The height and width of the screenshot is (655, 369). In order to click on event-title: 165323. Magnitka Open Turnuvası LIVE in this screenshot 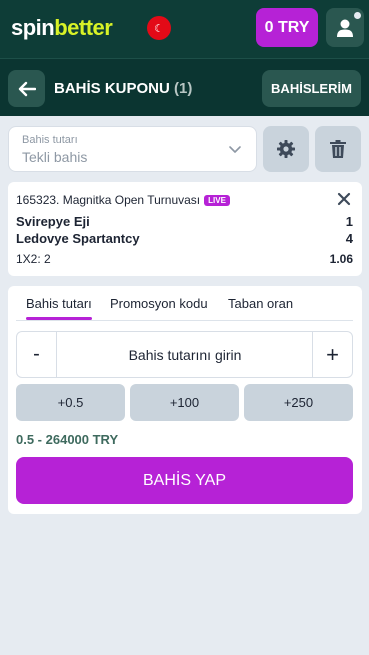, I will do `click(123, 200)`.